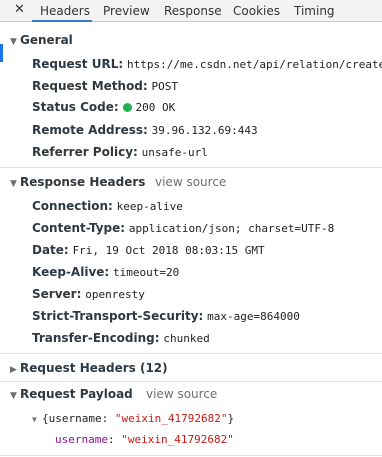  I want to click on header-key: Date:, so click(50, 250).